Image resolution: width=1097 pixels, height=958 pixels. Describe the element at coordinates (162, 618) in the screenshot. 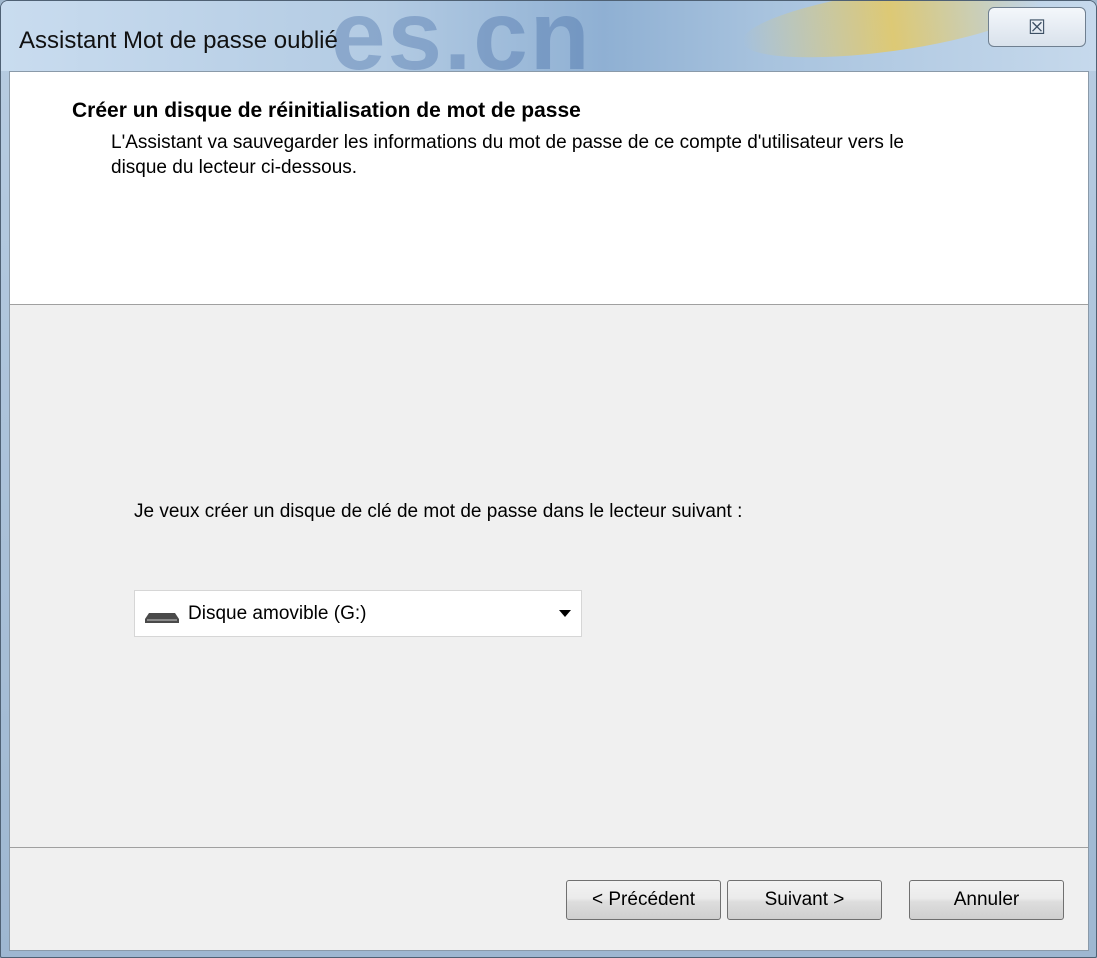

I see `removable-drive-icon` at that location.